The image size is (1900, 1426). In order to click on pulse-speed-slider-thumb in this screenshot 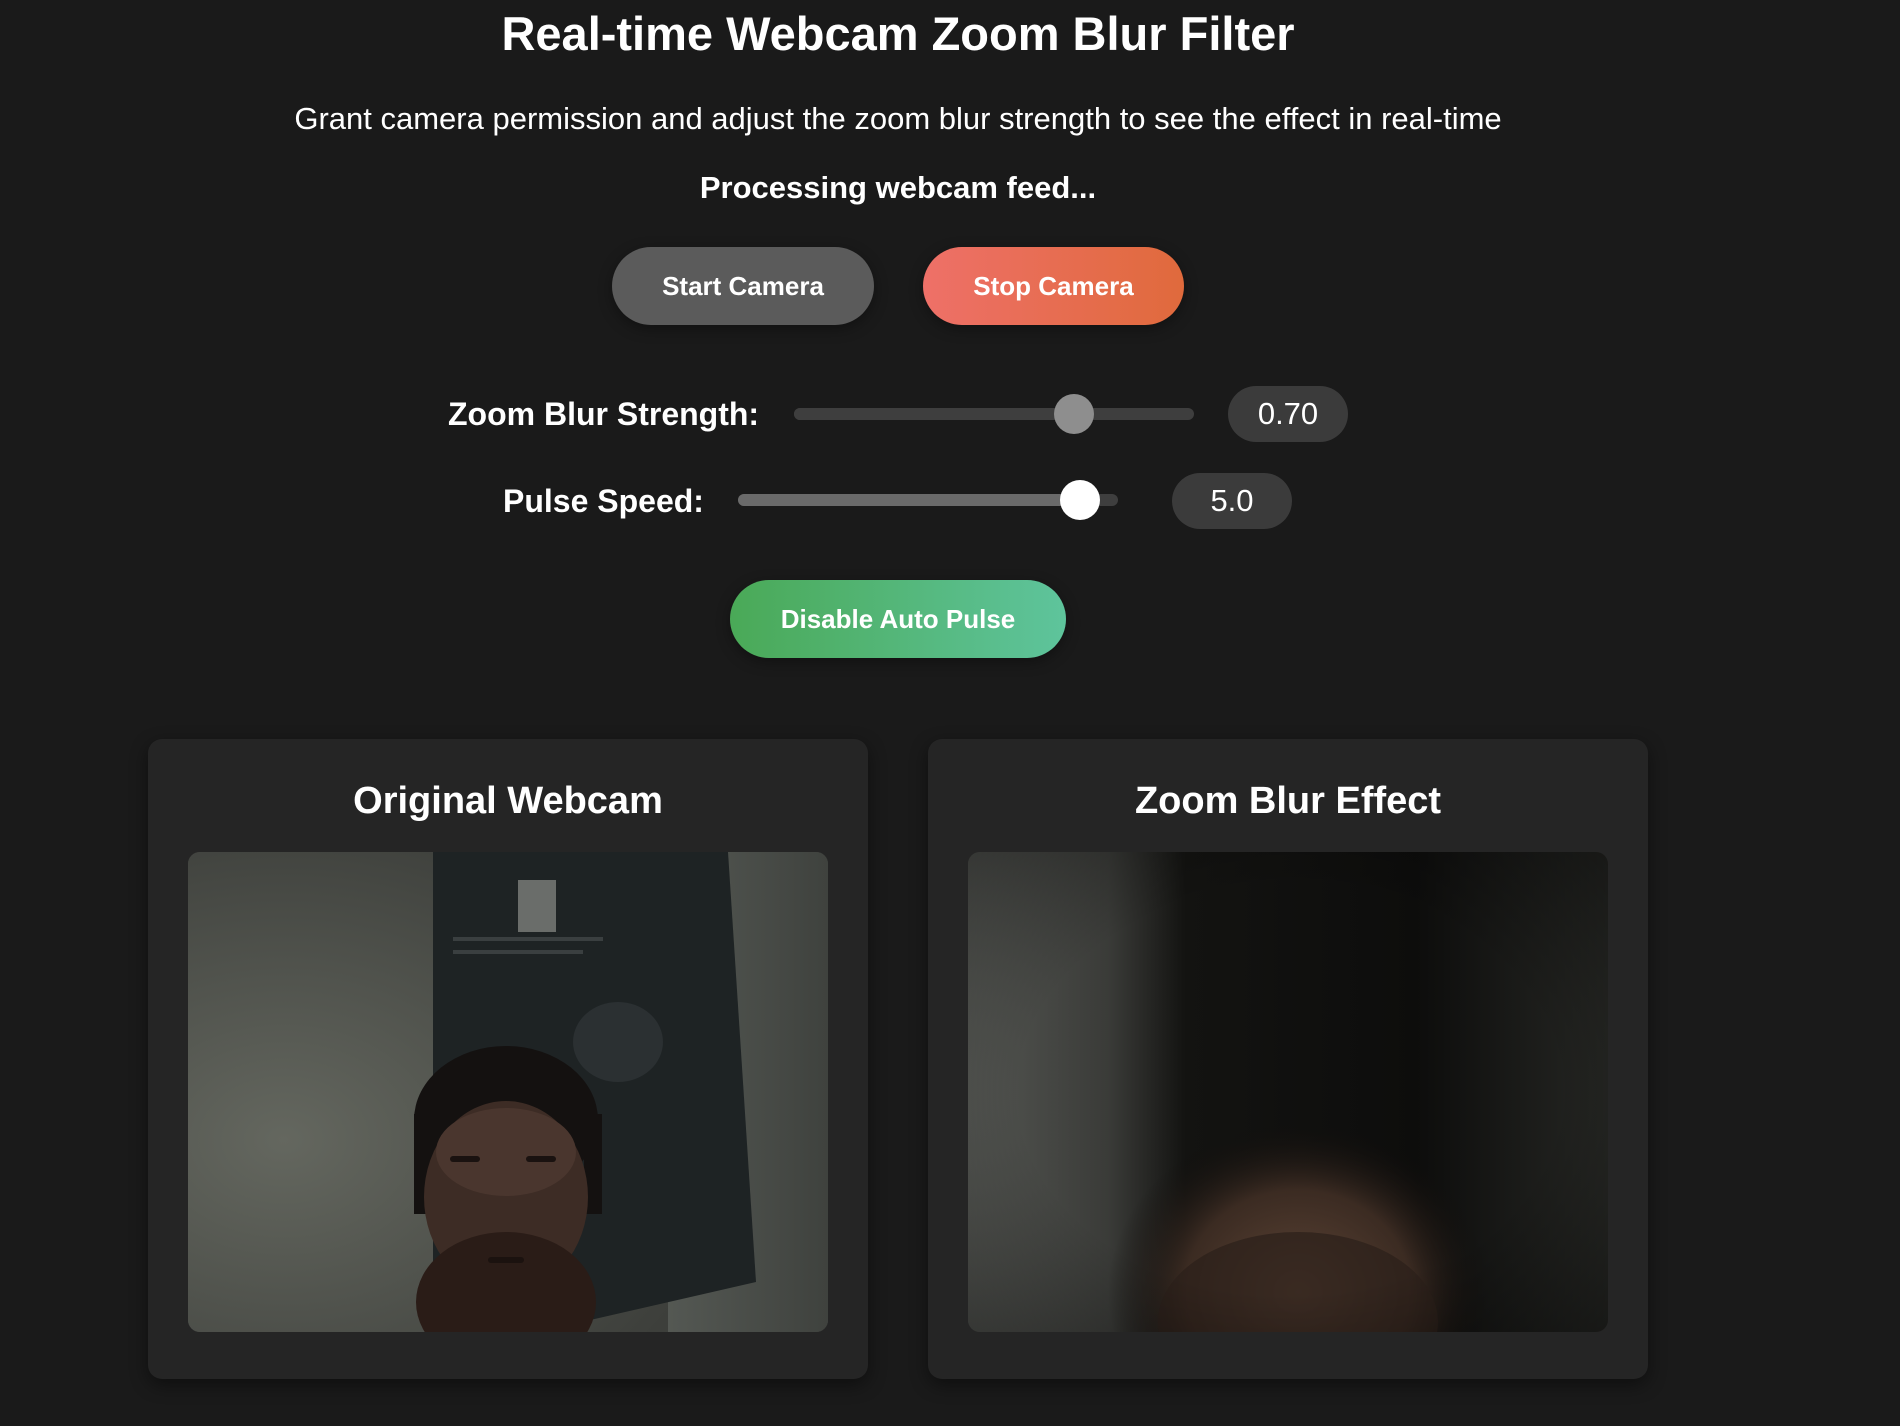, I will do `click(1080, 500)`.